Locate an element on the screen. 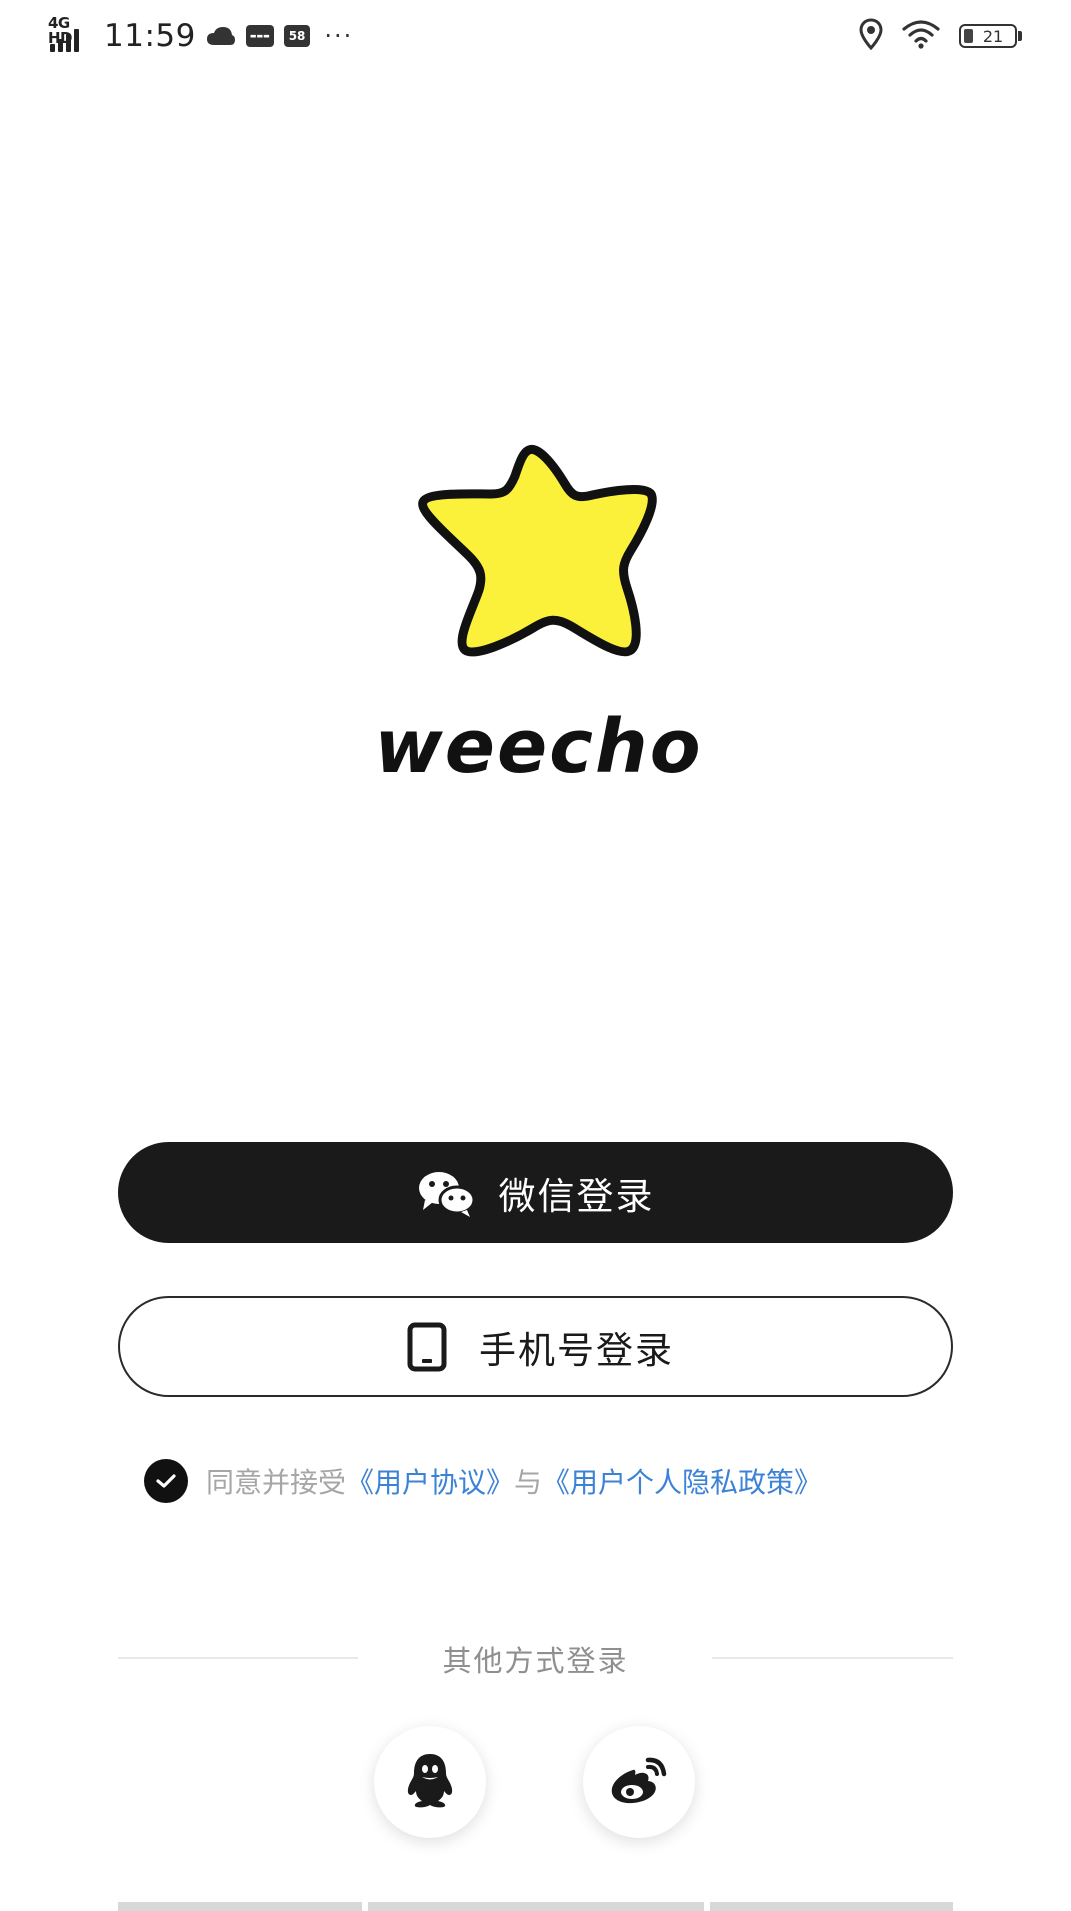  status-bar-right: 21 is located at coordinates (941, 36).